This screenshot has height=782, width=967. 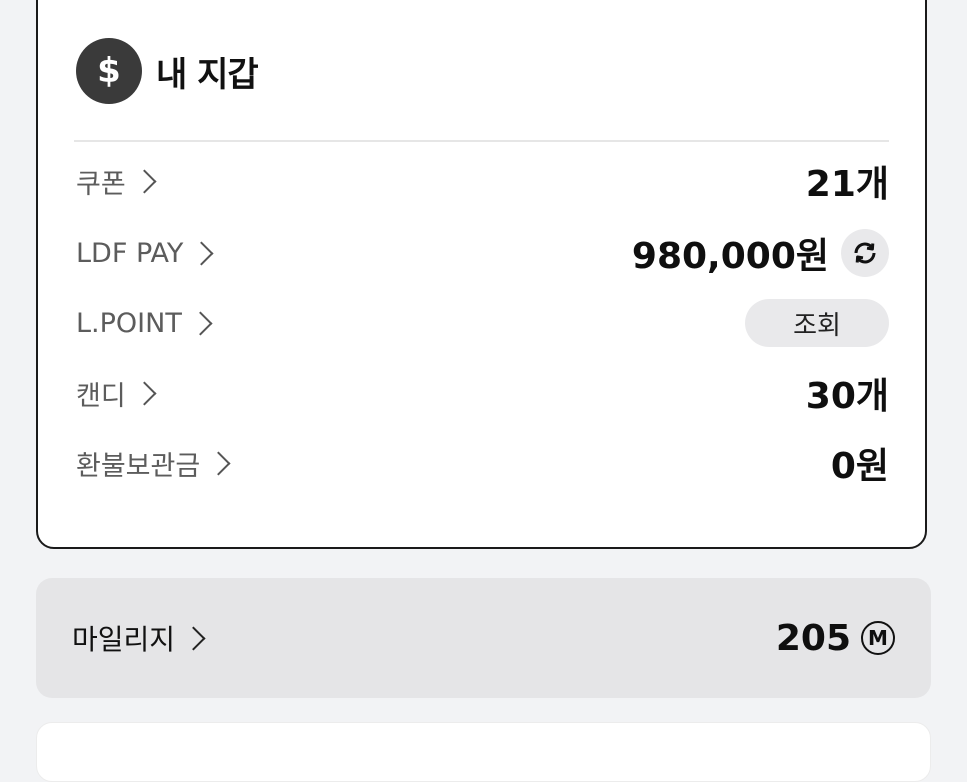 I want to click on wallet-header: $ 내 지갑, so click(x=167, y=71).